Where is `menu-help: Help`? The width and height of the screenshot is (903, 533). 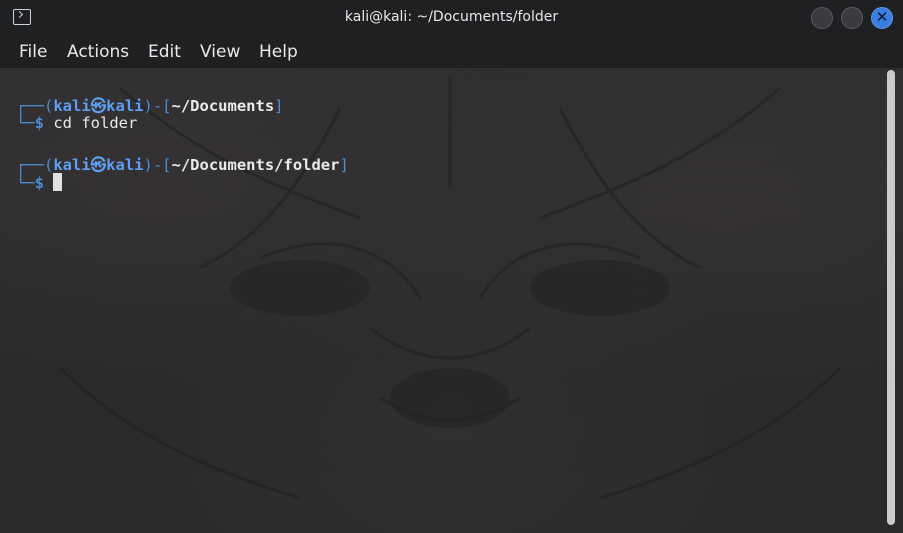
menu-help: Help is located at coordinates (278, 52).